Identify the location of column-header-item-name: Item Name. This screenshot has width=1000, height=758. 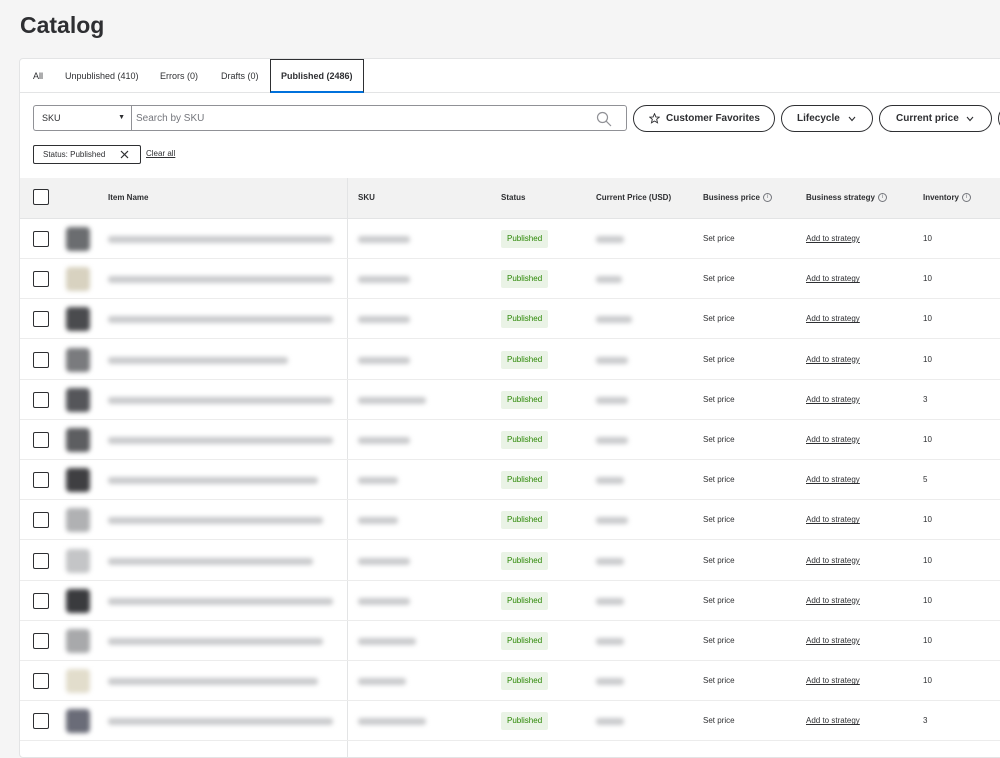
(128, 198).